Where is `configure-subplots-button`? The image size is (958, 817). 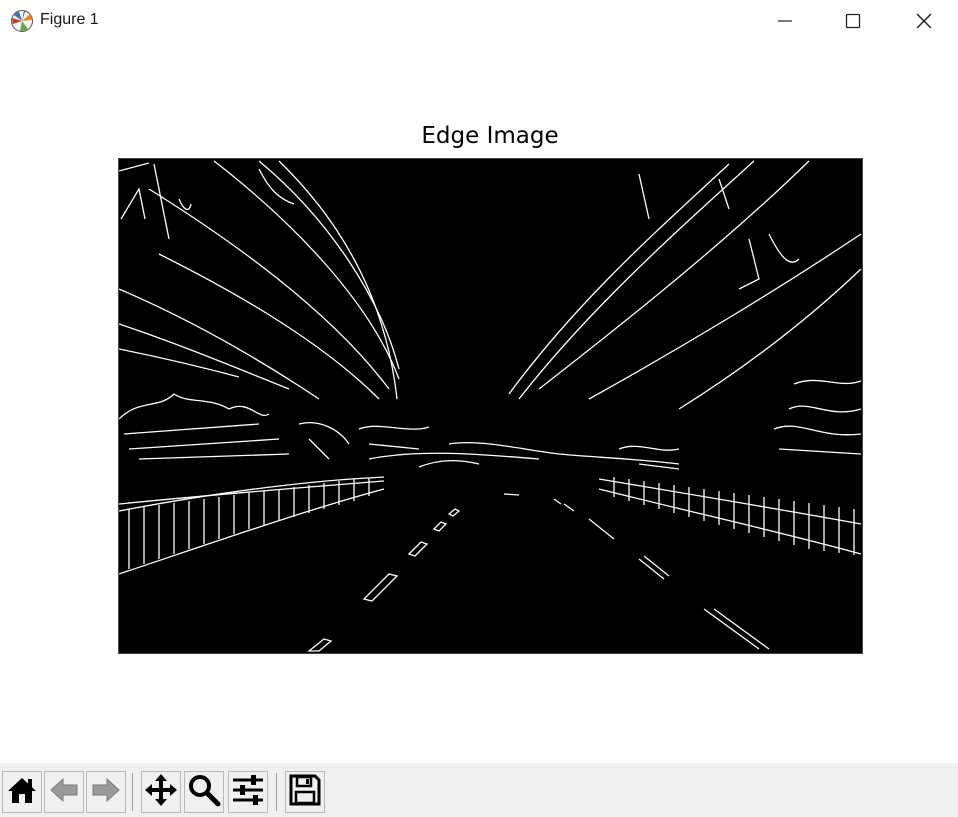 configure-subplots-button is located at coordinates (248, 792).